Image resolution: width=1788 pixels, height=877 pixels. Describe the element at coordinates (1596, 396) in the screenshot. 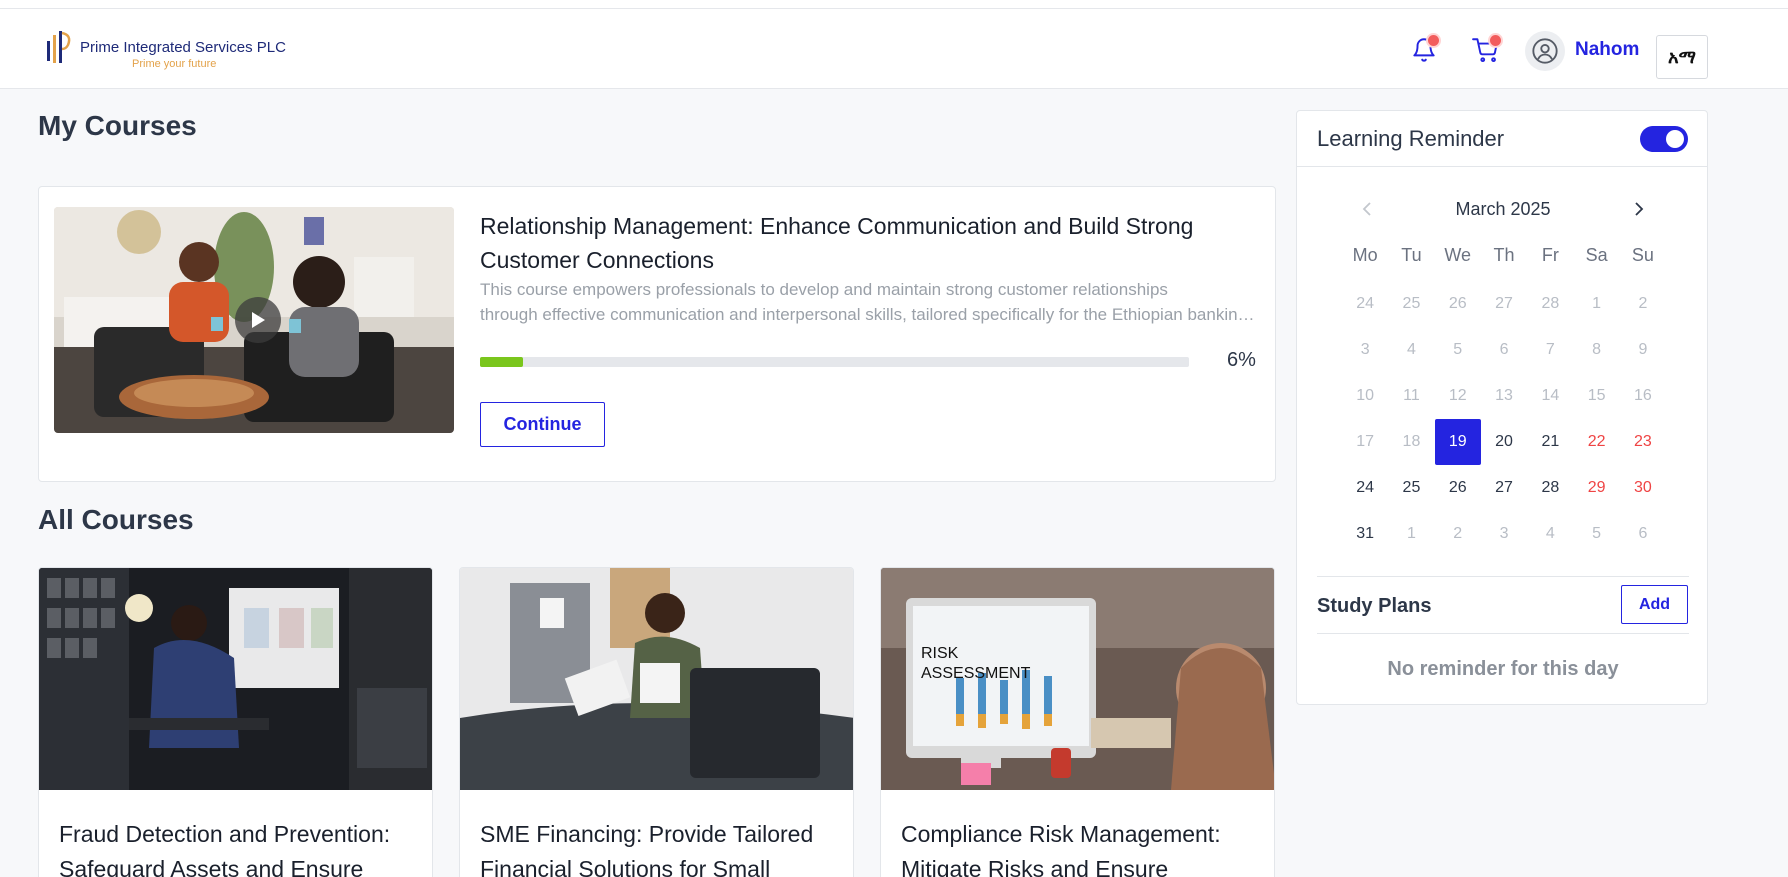

I see `calendar-day: 15` at that location.